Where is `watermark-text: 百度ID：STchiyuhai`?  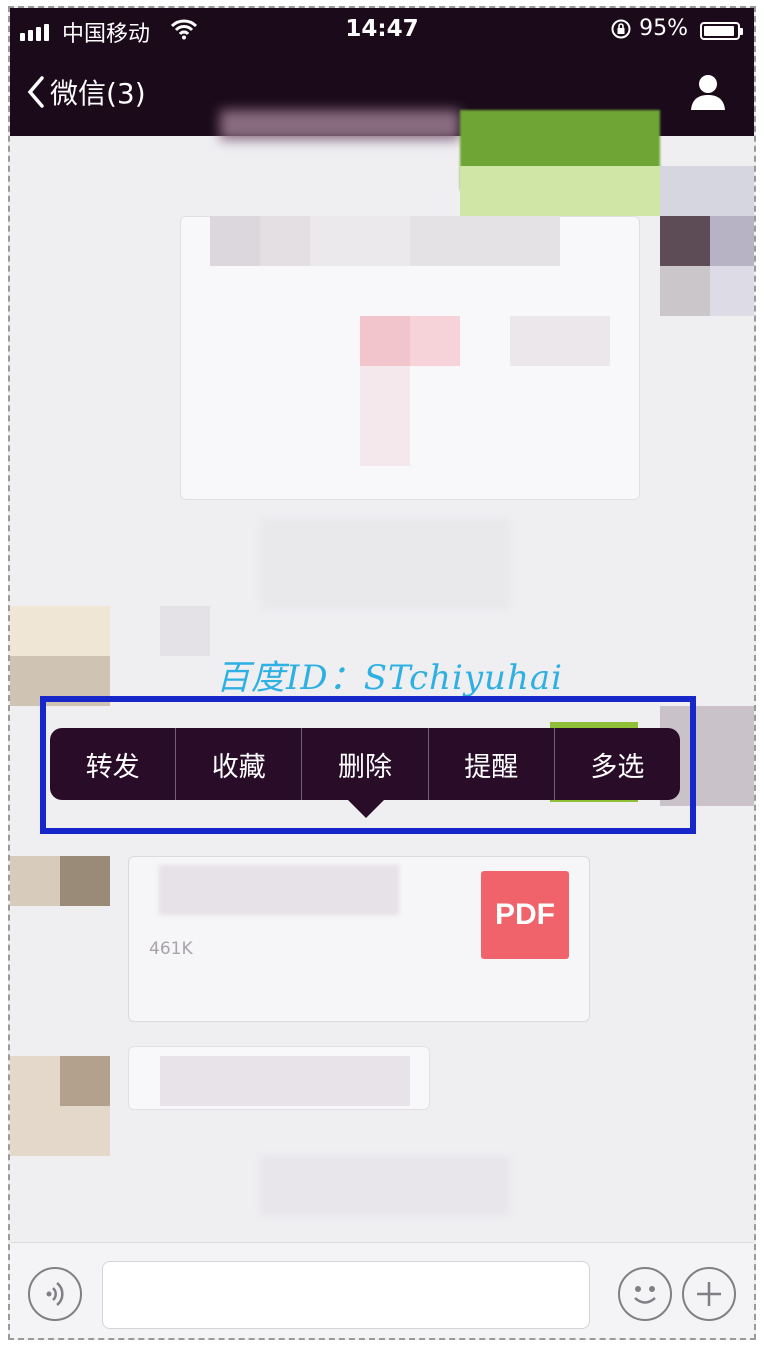 watermark-text: 百度ID：STchiyuhai is located at coordinates (389, 678).